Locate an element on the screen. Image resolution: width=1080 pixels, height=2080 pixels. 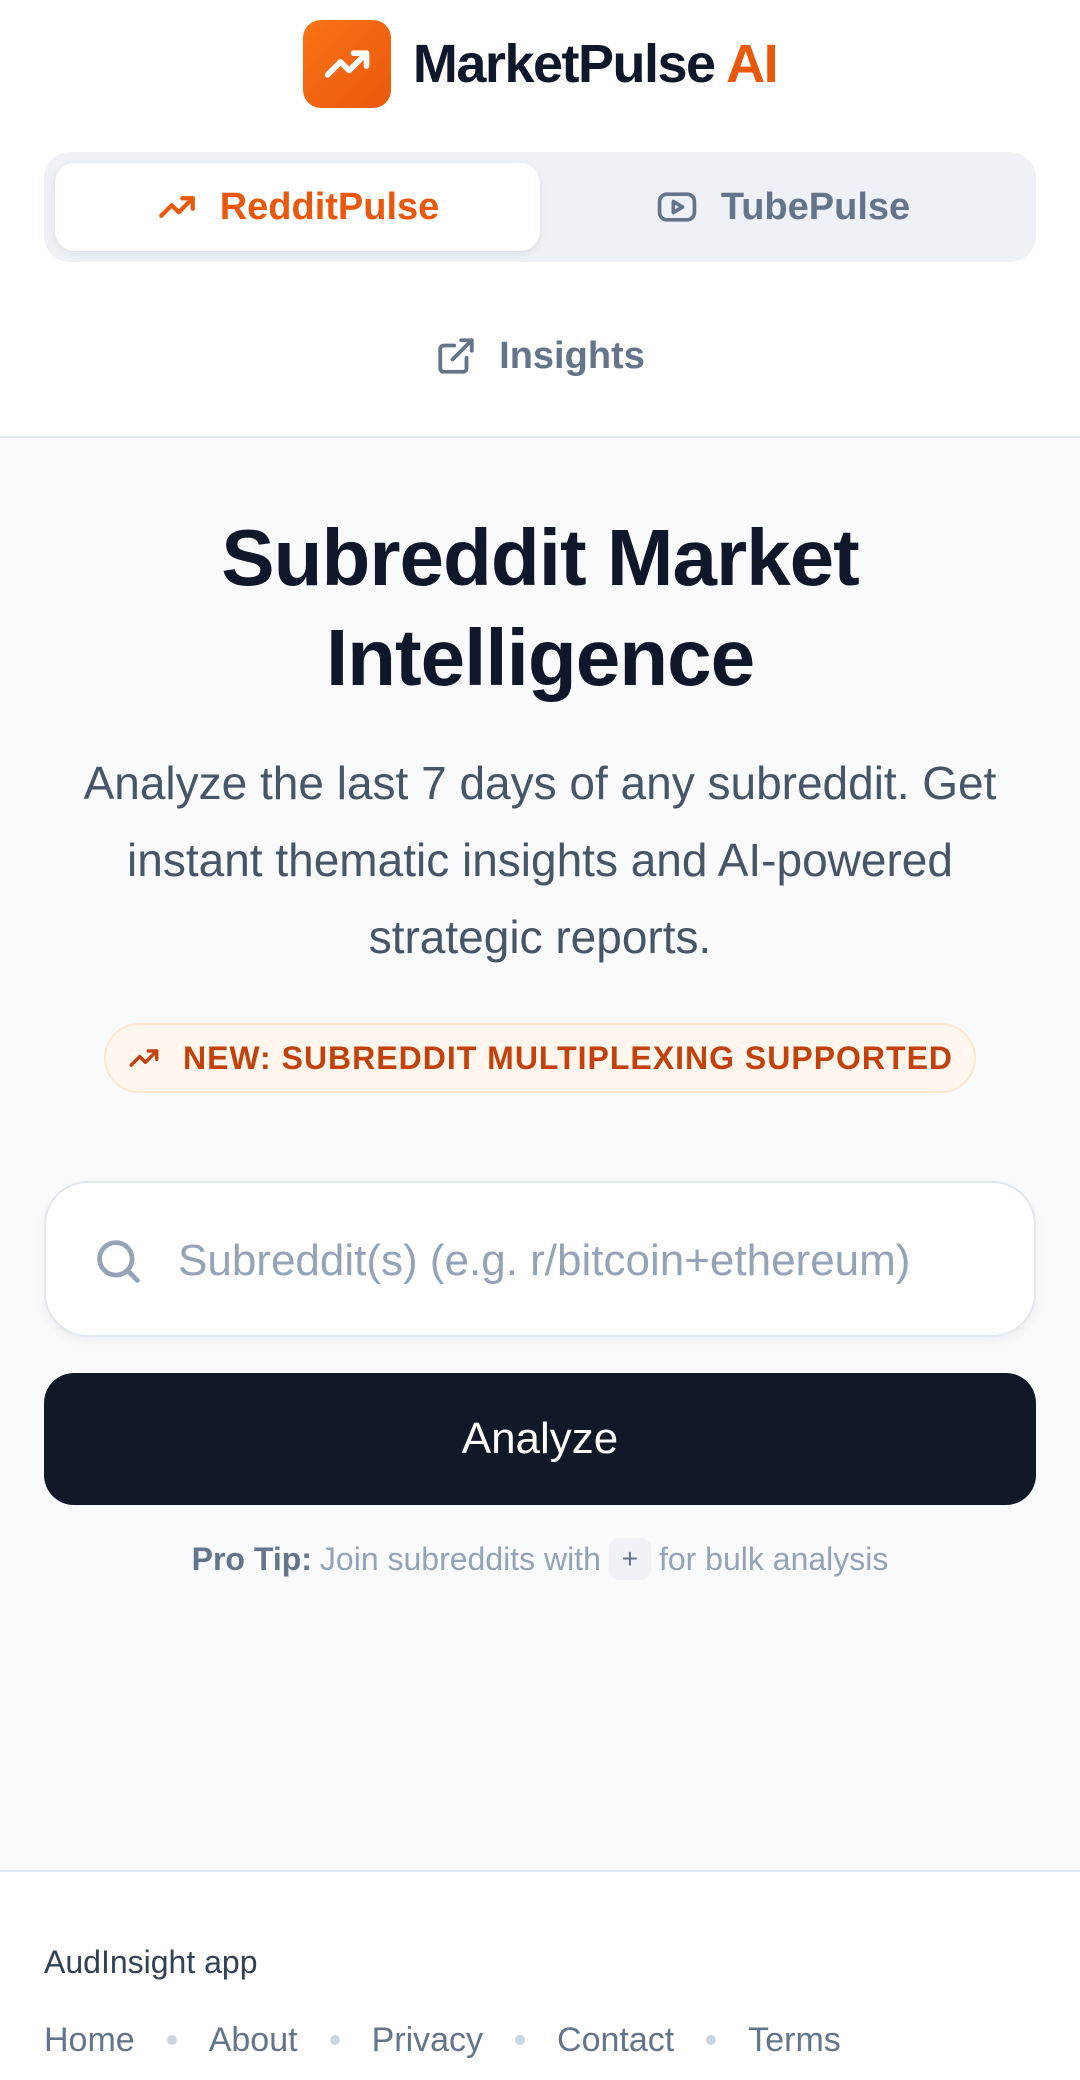
brand-name-accent: AI is located at coordinates (752, 64).